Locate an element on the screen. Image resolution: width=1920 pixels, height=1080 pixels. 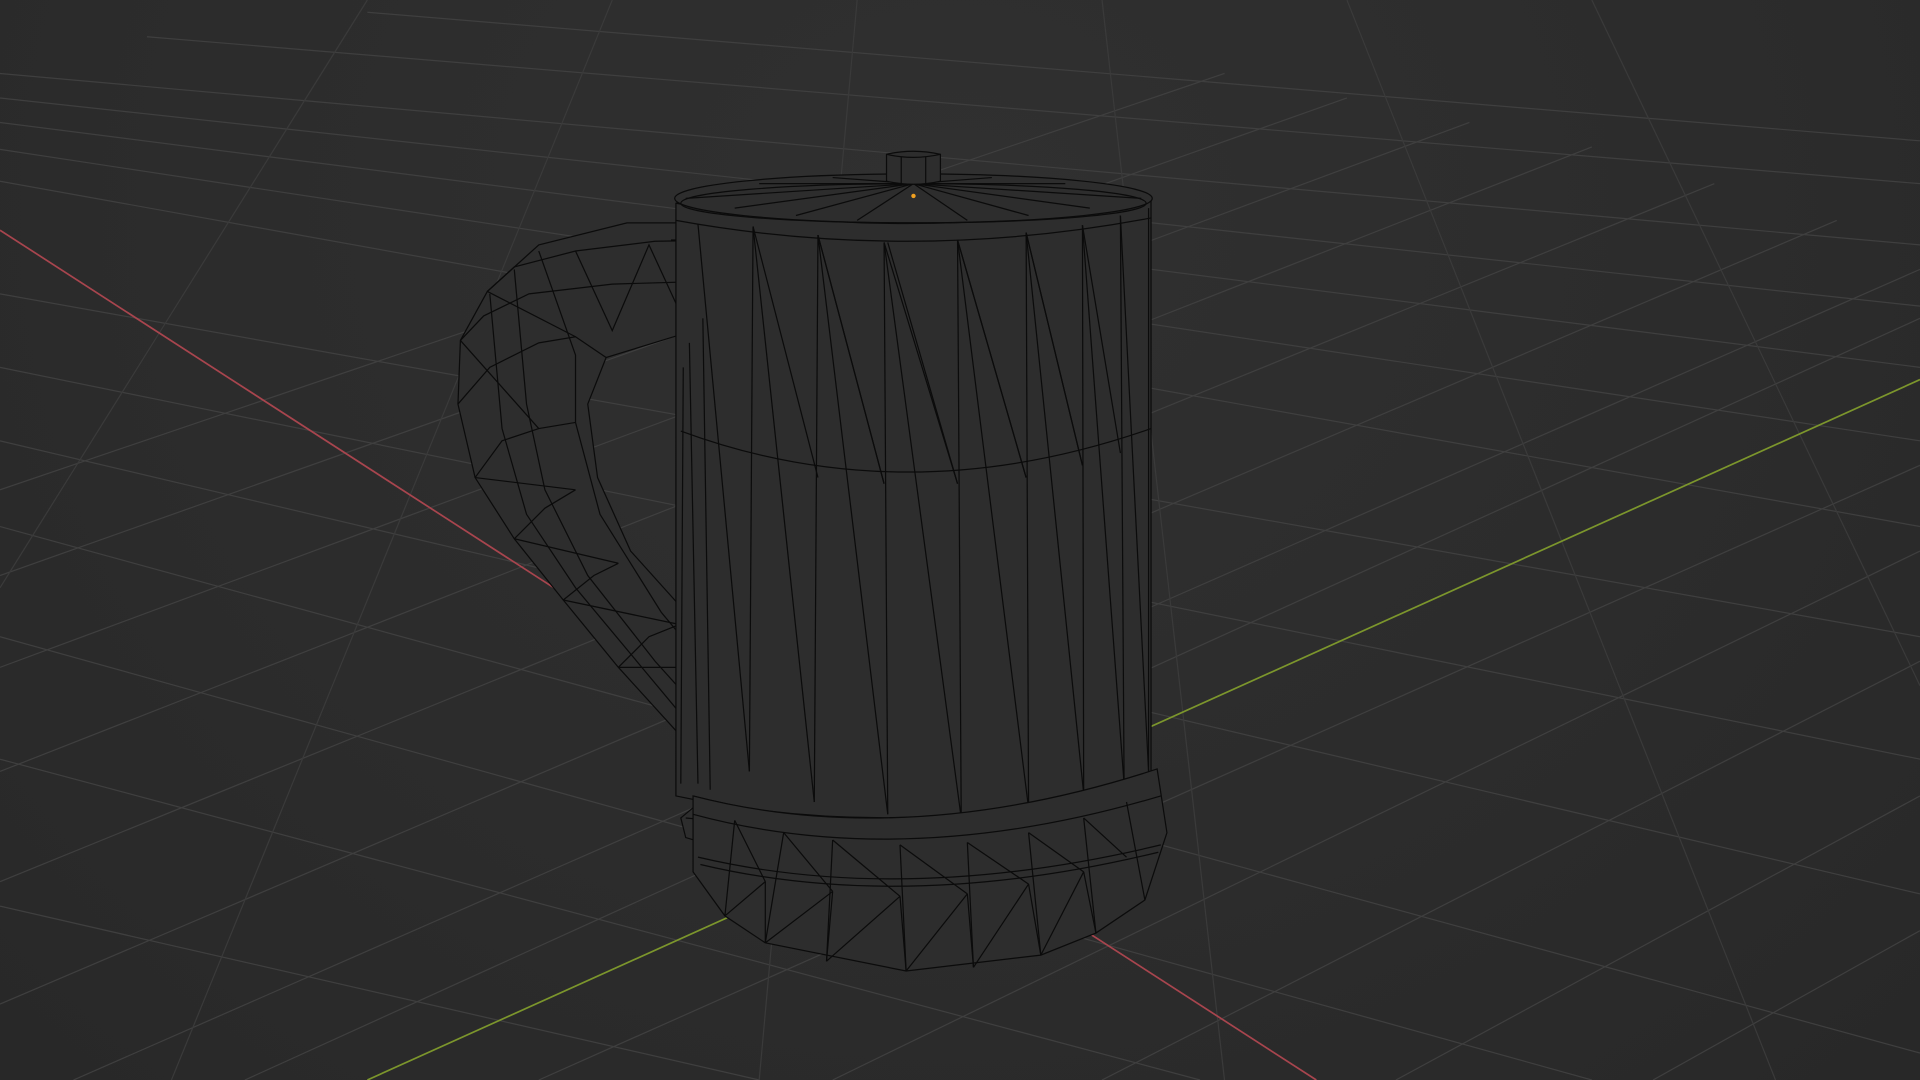
mug-lid-knob is located at coordinates (913, 167).